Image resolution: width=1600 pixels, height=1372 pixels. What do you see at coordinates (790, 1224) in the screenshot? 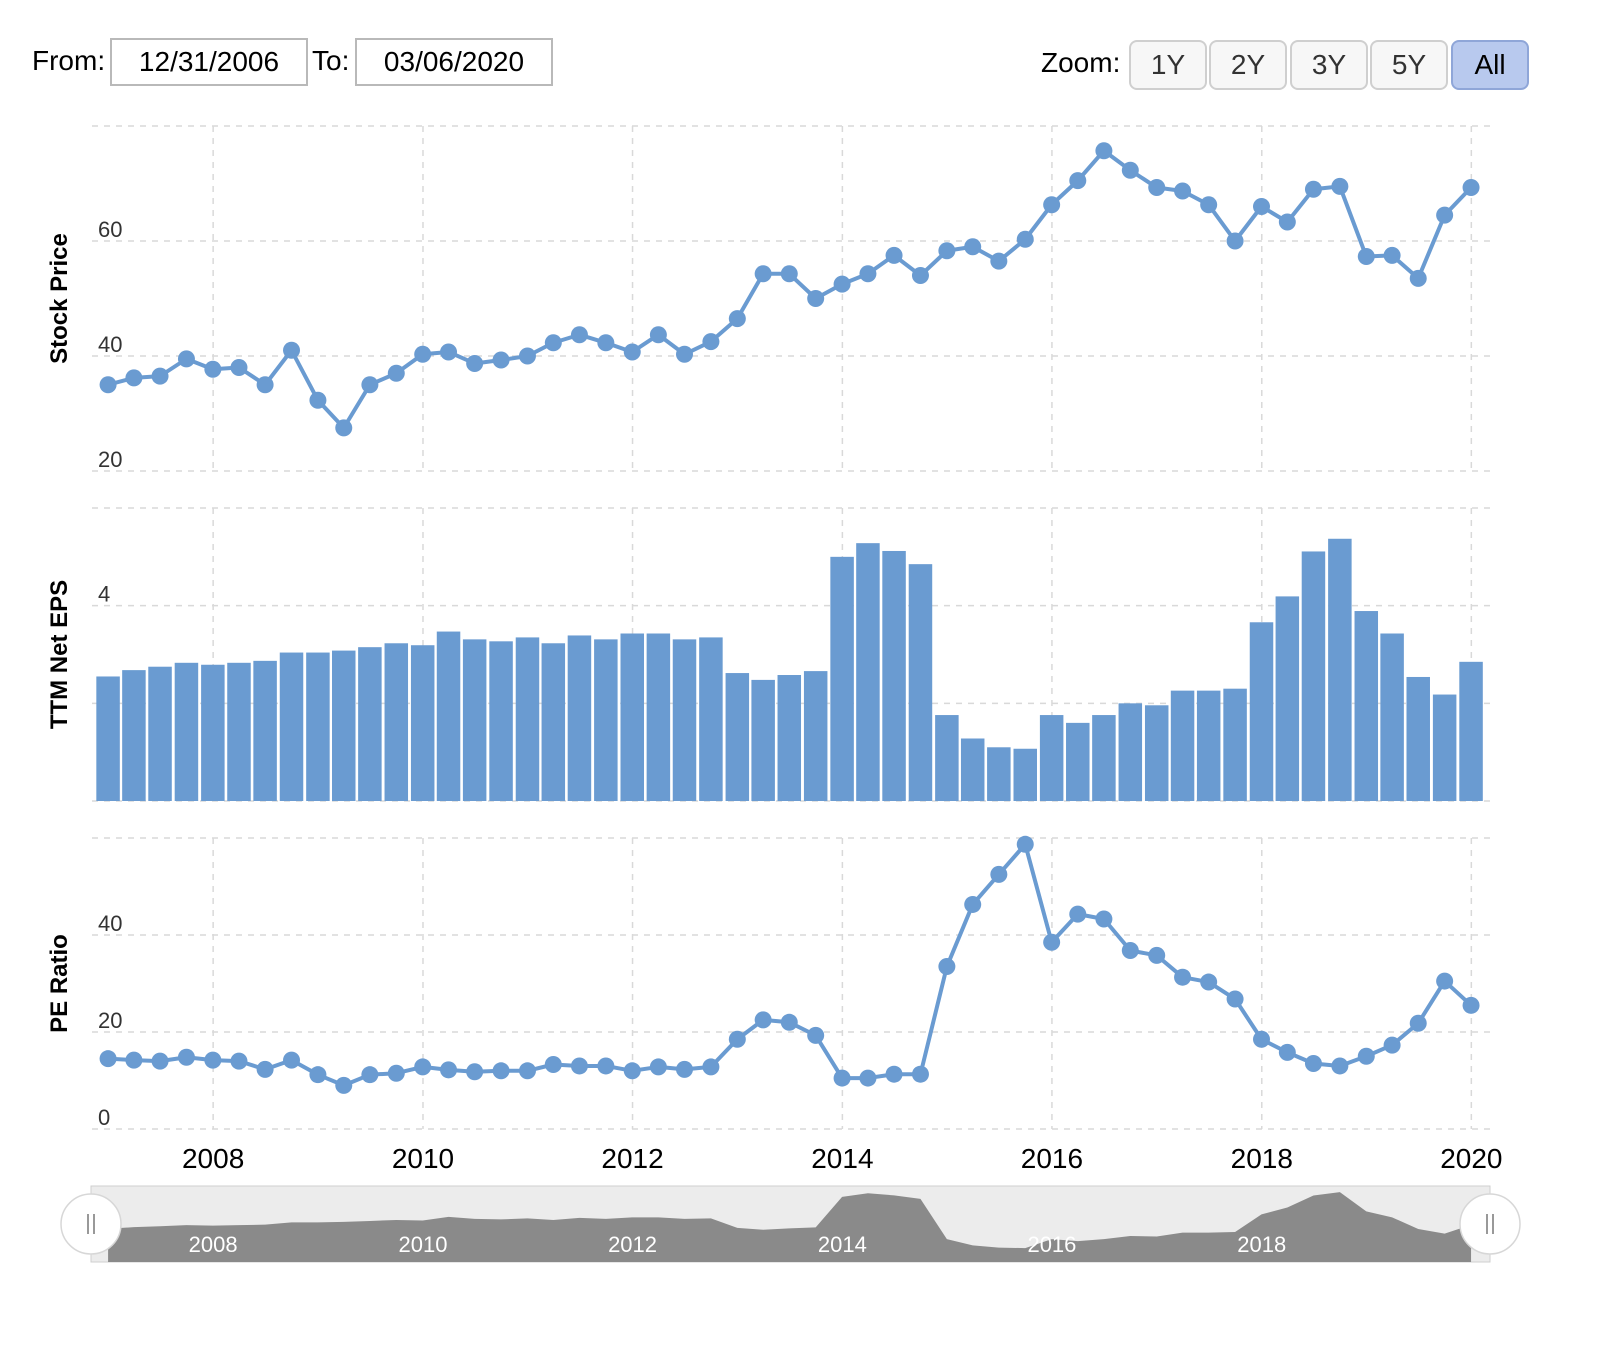
I see `navigator: 2008 2010 2012 2014 2016 2018` at bounding box center [790, 1224].